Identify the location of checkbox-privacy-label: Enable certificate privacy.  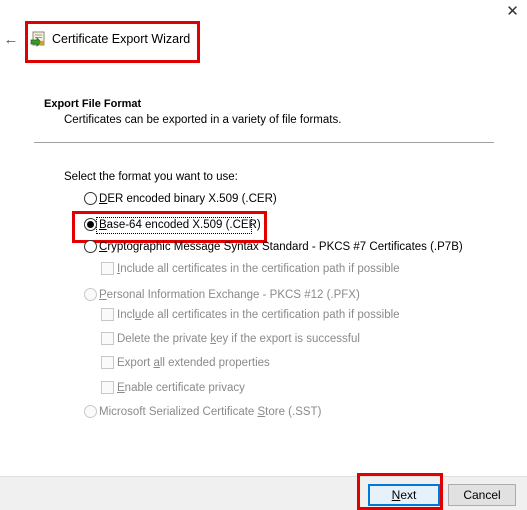
(181, 387).